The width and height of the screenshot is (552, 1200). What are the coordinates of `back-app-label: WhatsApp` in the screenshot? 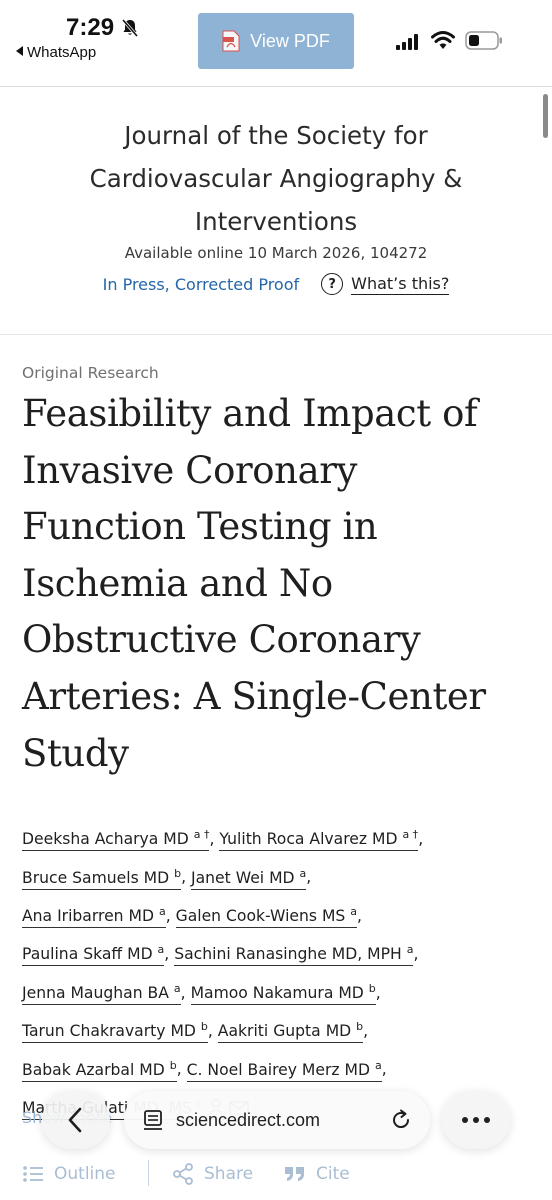 It's located at (62, 52).